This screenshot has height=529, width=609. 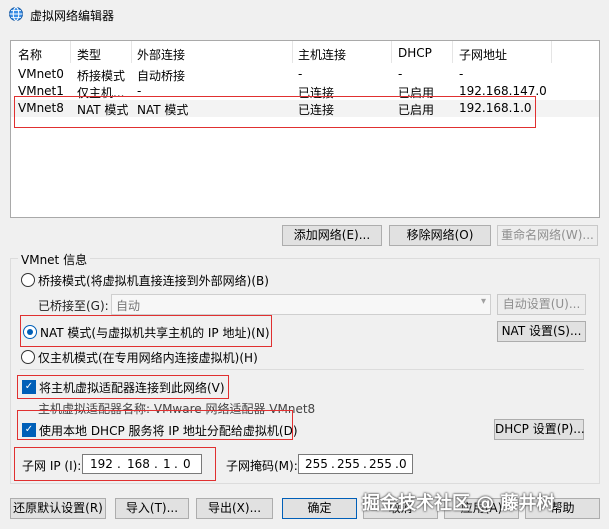 I want to click on cell-external: 自动桥接, so click(x=161, y=76).